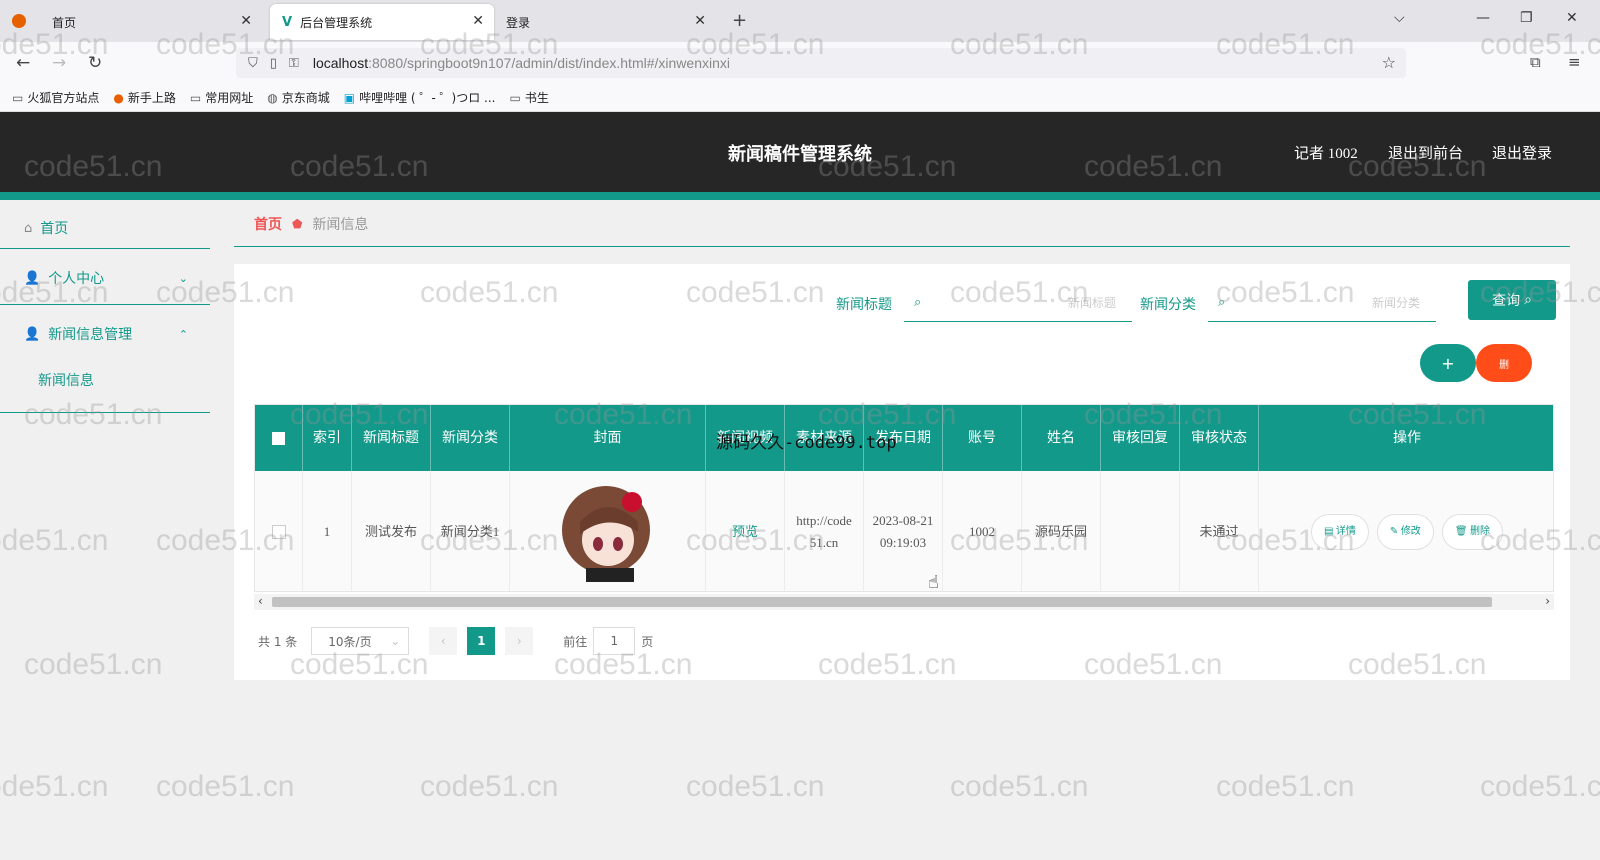  What do you see at coordinates (1168, 305) in the screenshot?
I see `search-category-label: 新闻分类` at bounding box center [1168, 305].